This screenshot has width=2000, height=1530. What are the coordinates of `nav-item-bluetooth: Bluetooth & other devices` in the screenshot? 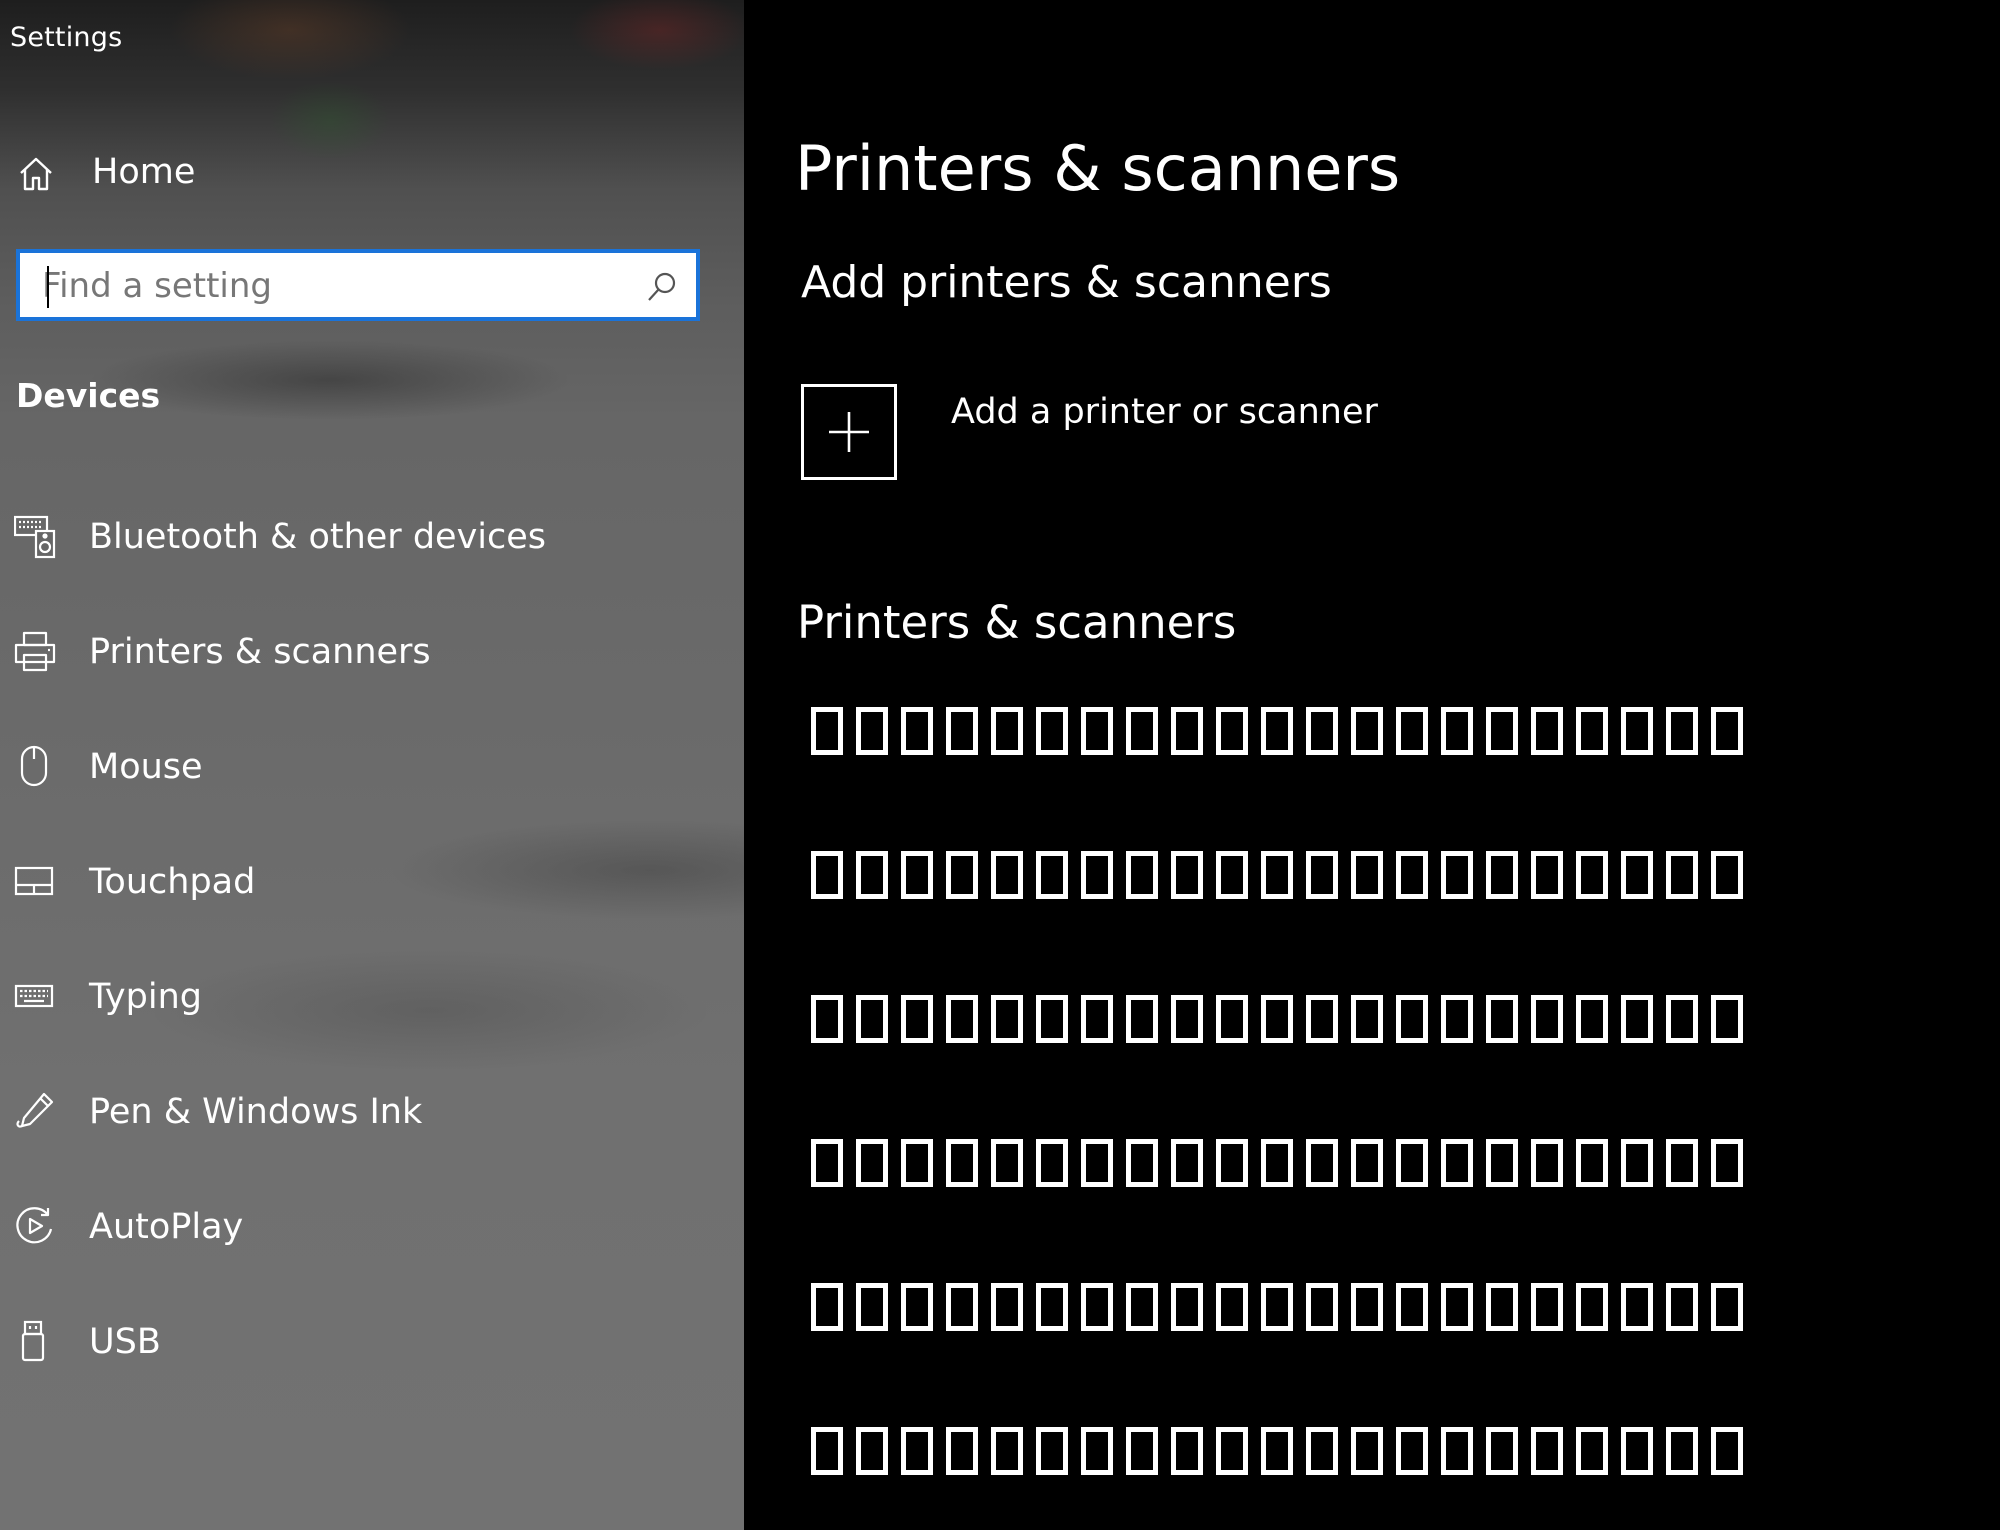 It's located at (372, 548).